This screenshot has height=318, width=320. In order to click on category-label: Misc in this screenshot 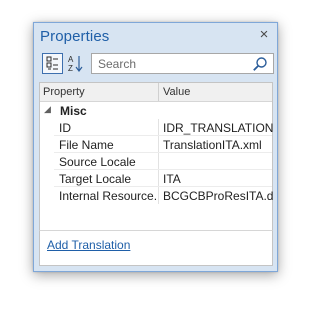, I will do `click(73, 111)`.